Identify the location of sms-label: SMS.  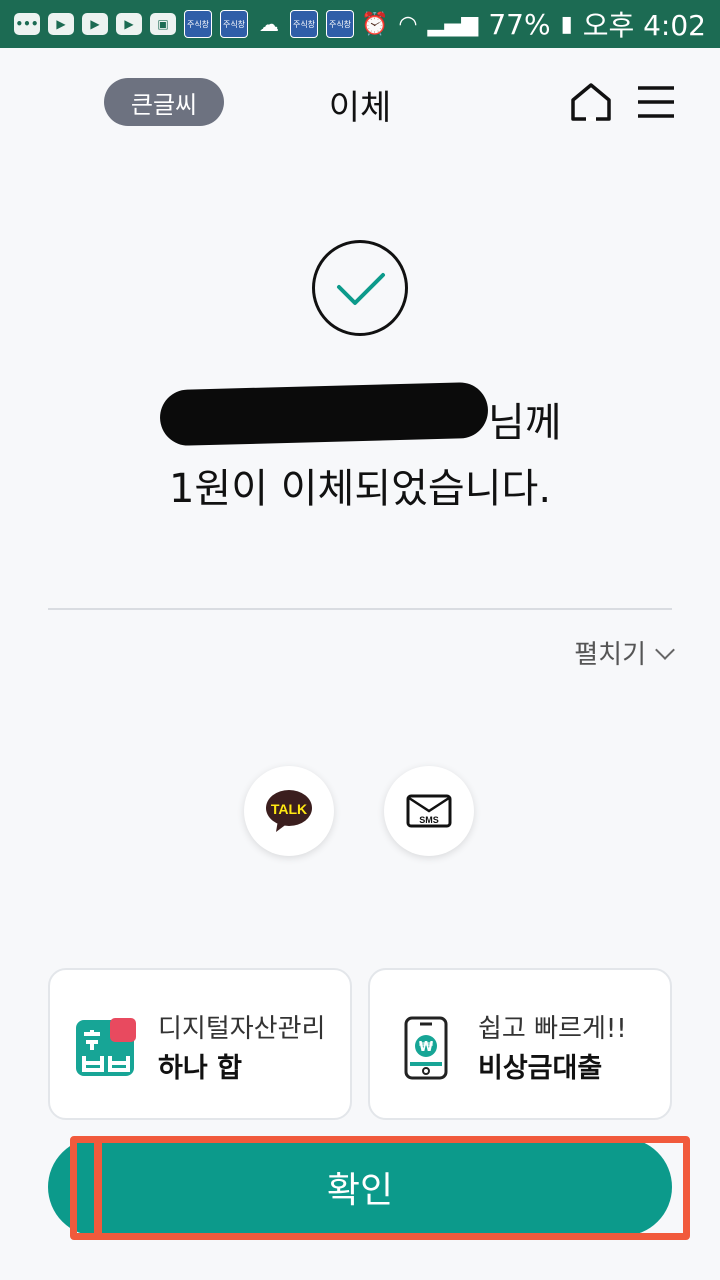
(429, 820).